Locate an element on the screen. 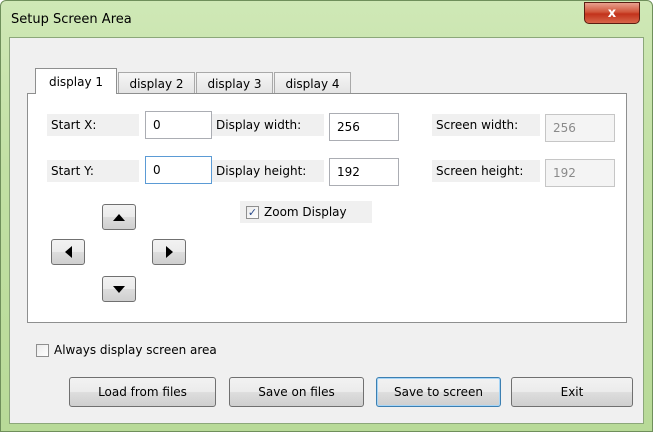 Image resolution: width=653 pixels, height=432 pixels. down-arrow-icon is located at coordinates (119, 289).